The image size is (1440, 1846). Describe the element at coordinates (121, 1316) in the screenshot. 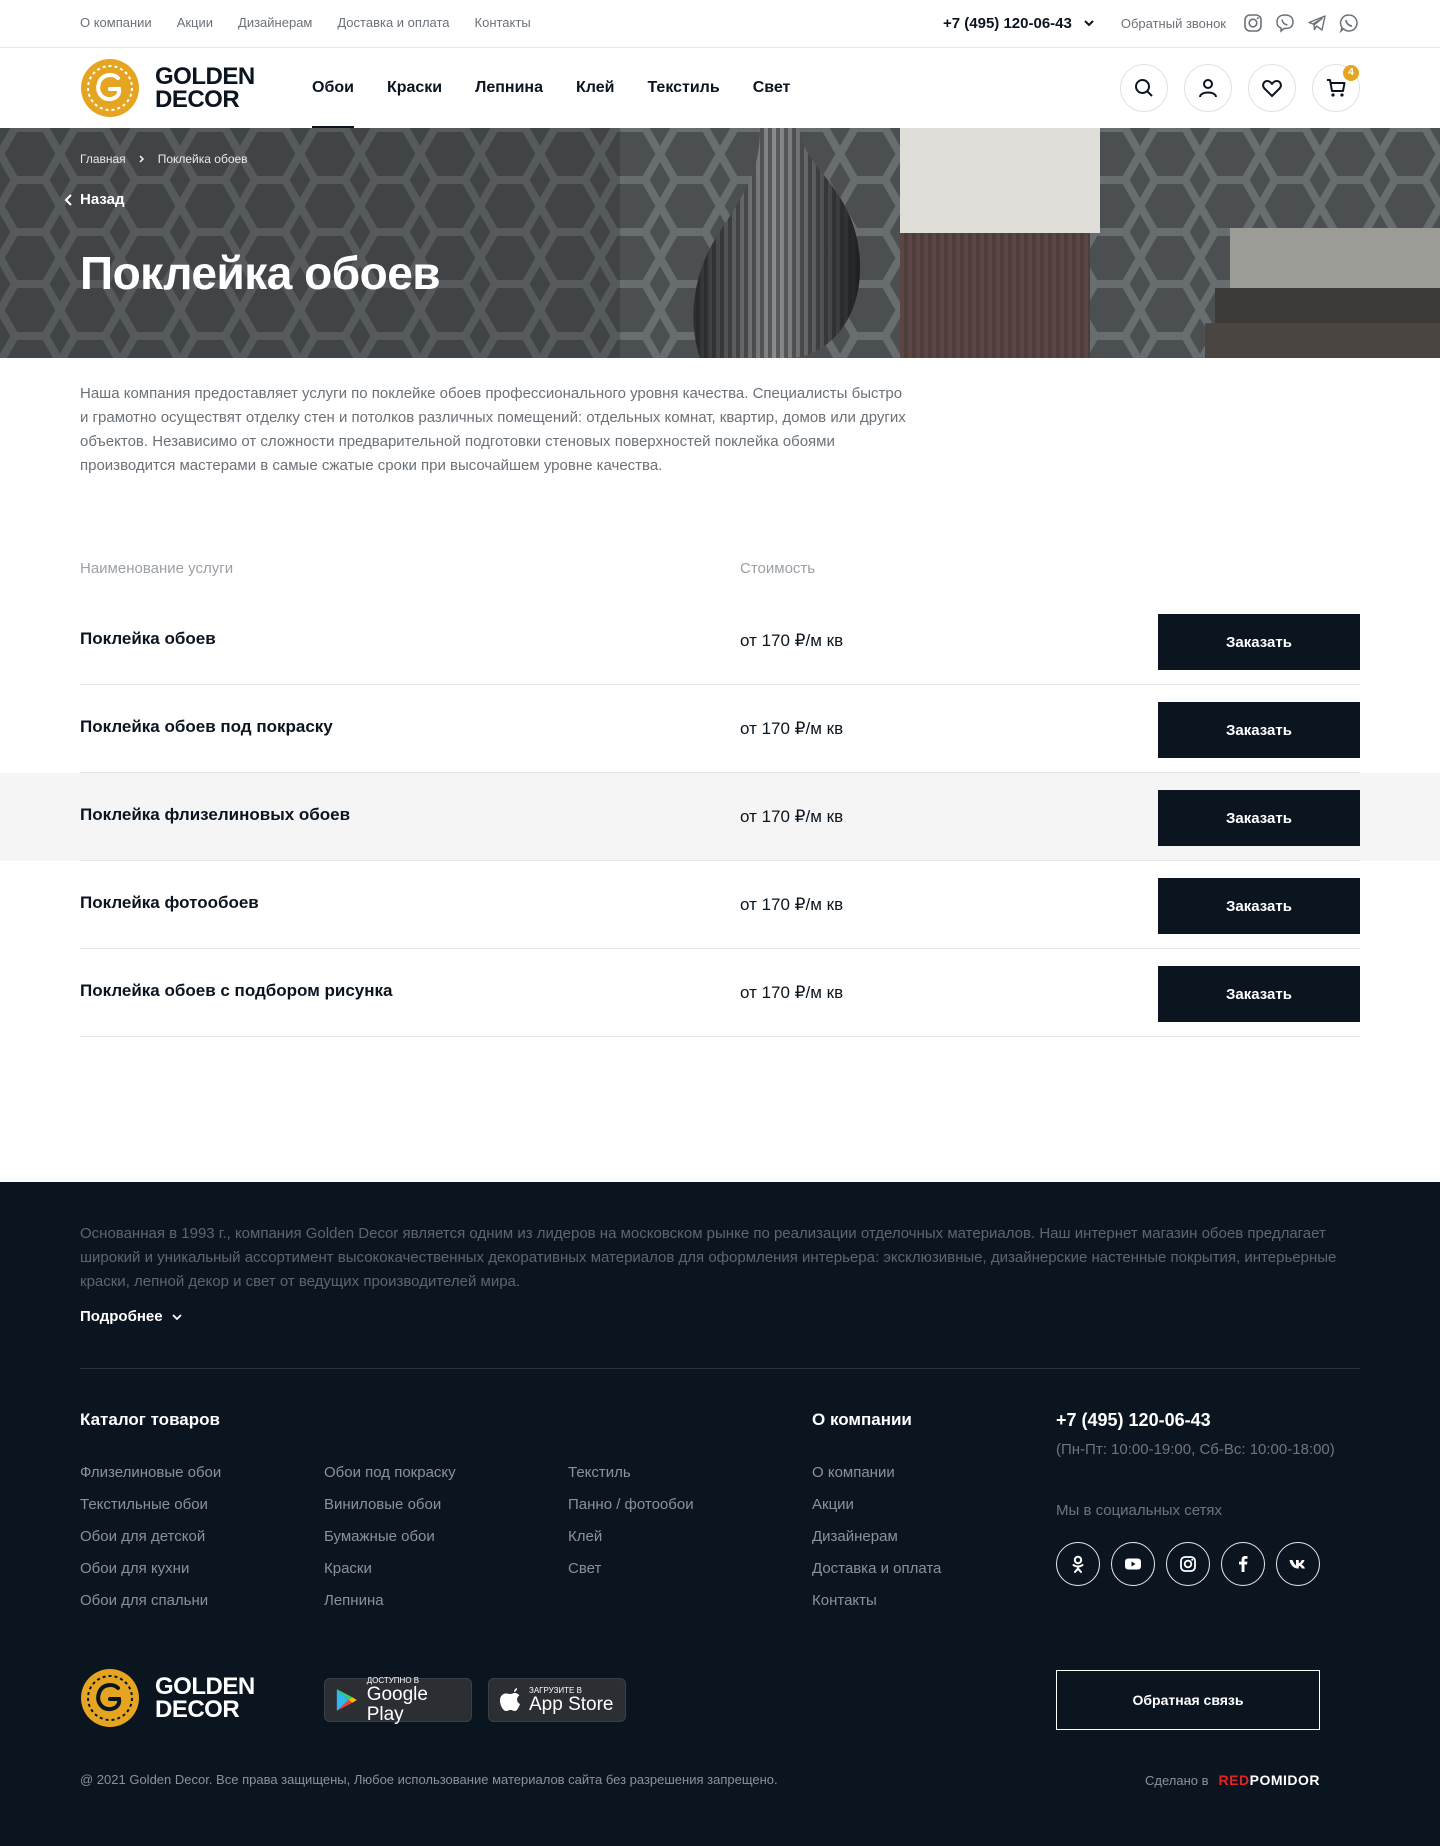

I see `more-label: Подробнее` at that location.